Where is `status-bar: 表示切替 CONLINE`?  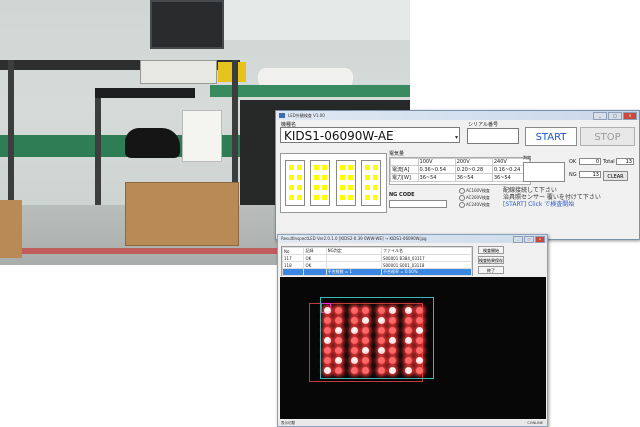 status-bar: 表示切替 CONLINE is located at coordinates (412, 423).